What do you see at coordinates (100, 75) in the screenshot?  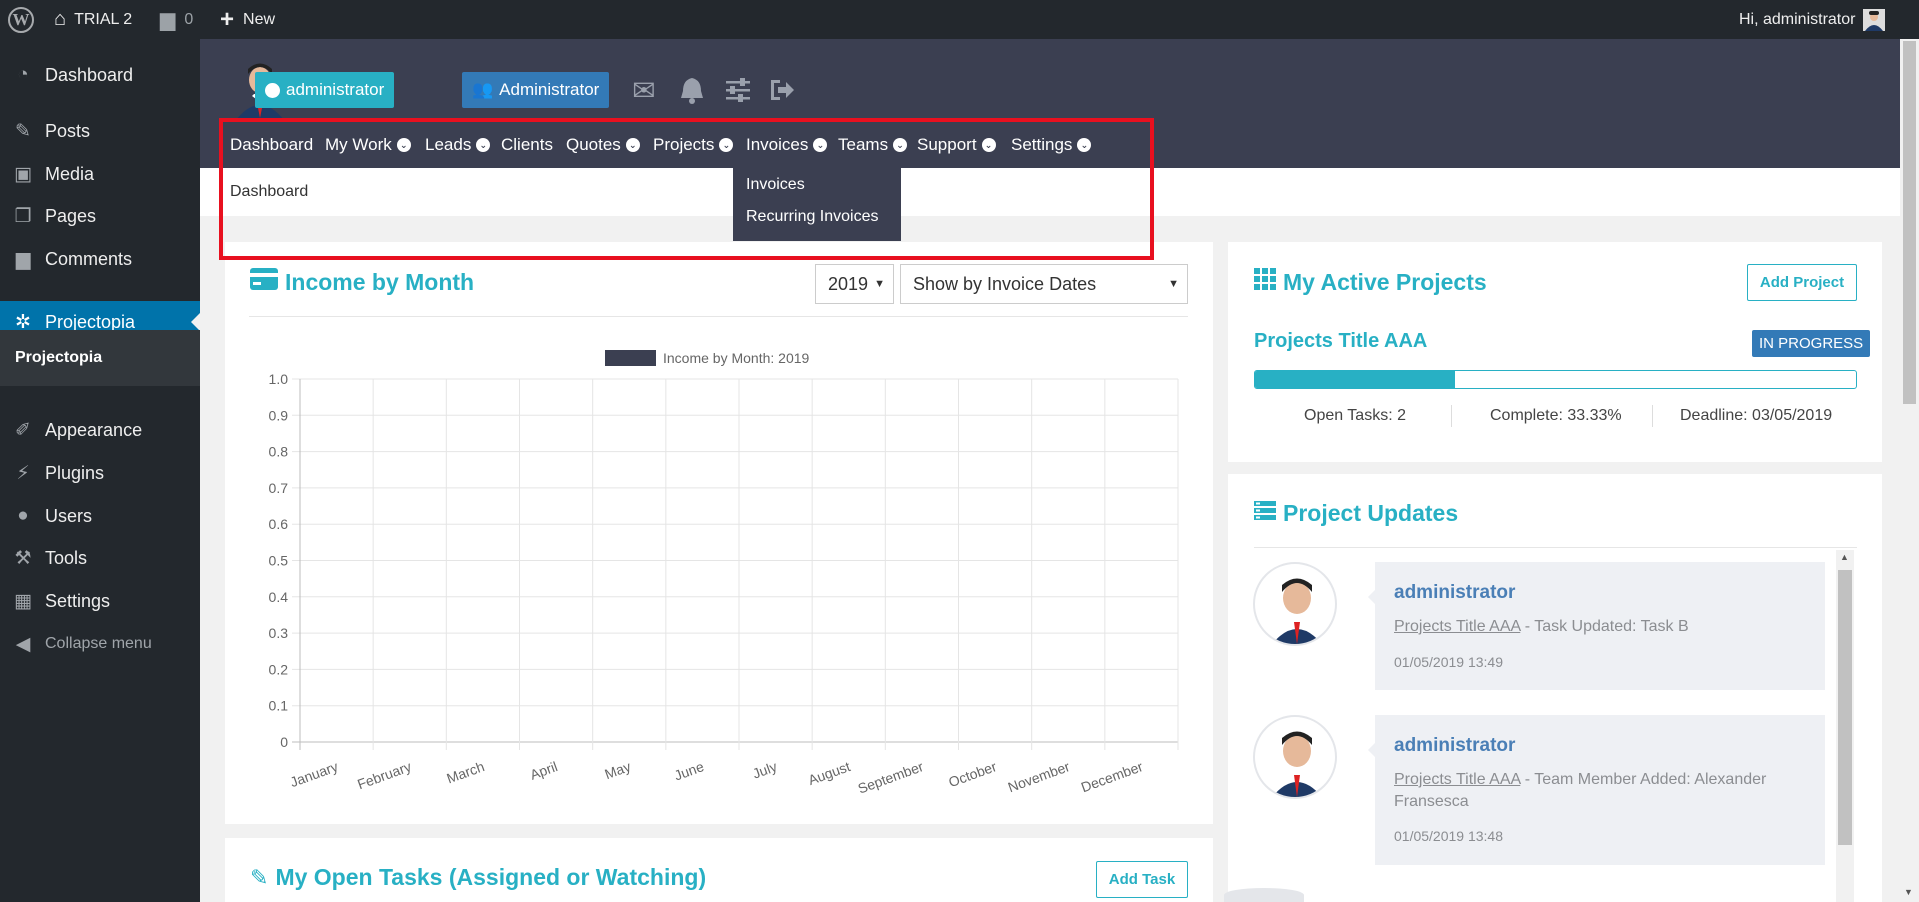 I see `wpmenu-item-dashboard: ◔ Dashboard` at bounding box center [100, 75].